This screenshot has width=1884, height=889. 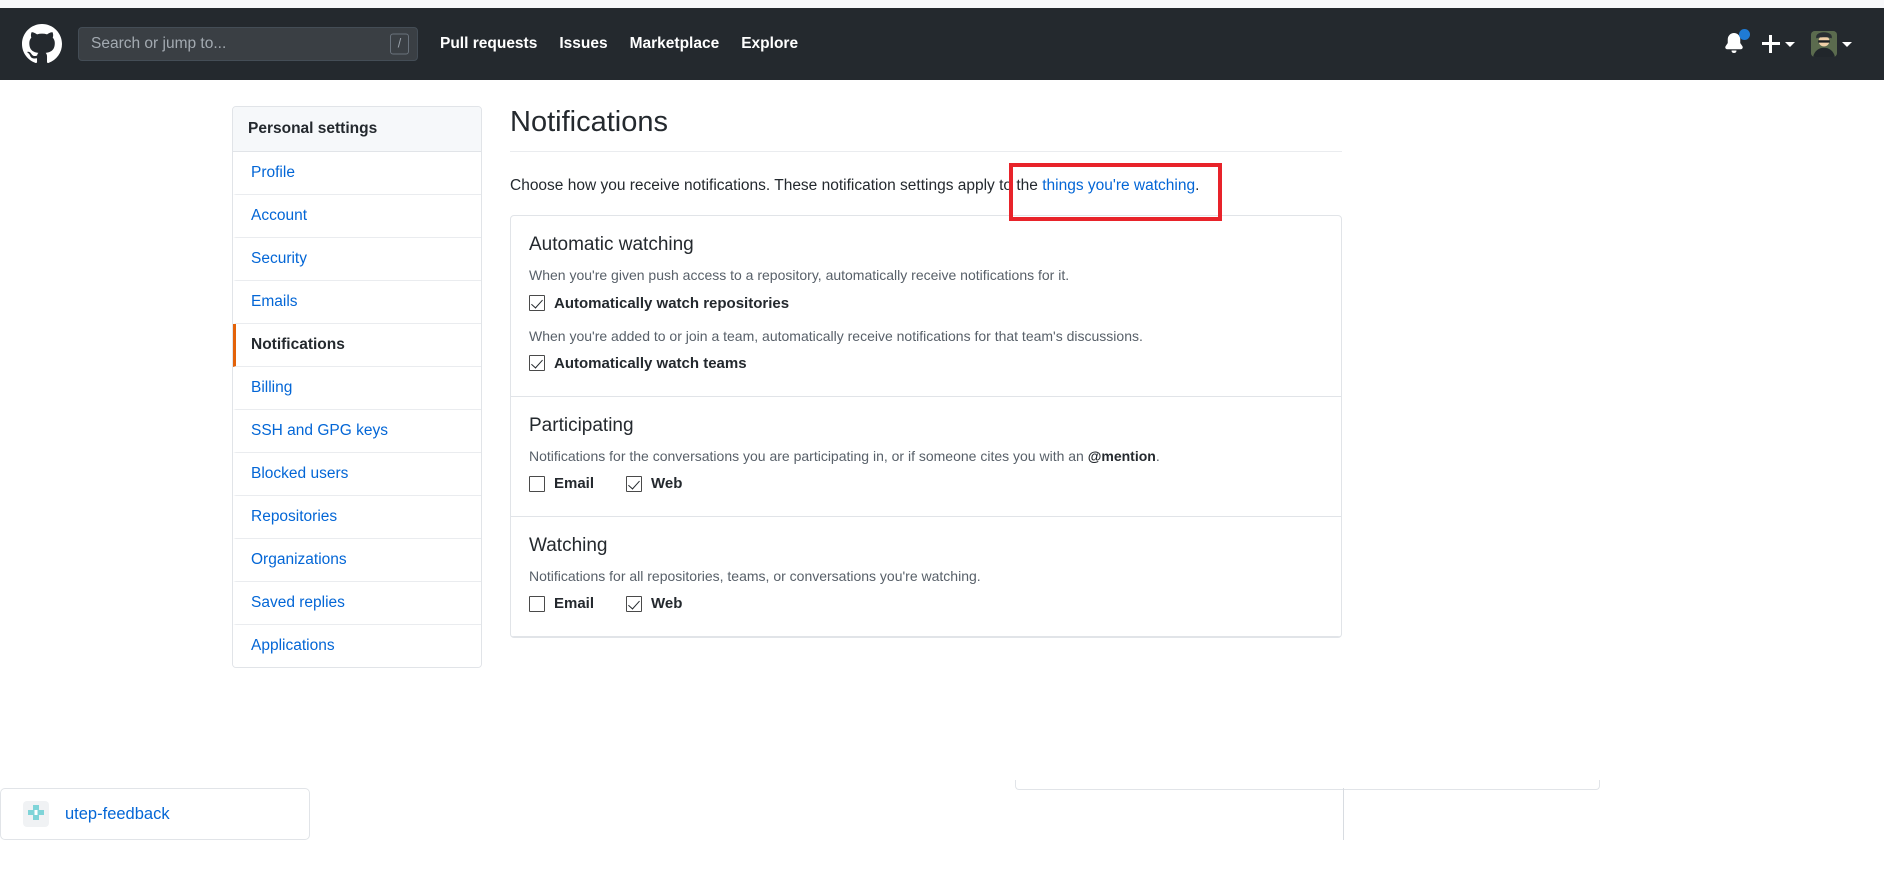 I want to click on checkbox-automatically-watch-teams: Automatically watch teams, so click(x=638, y=363).